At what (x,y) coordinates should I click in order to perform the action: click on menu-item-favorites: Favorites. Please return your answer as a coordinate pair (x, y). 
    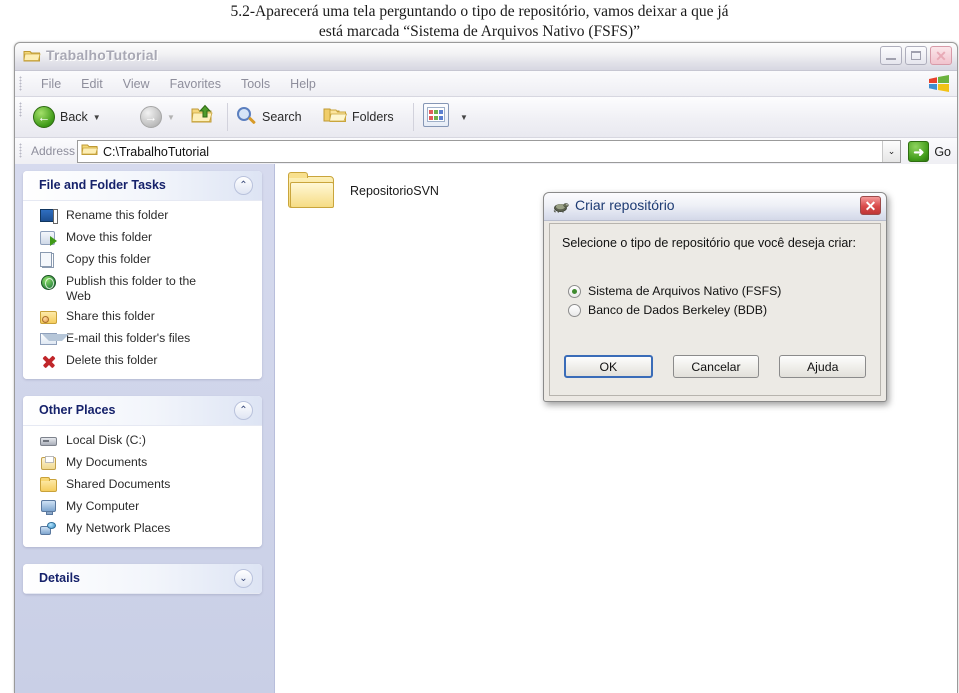
    Looking at the image, I should click on (195, 84).